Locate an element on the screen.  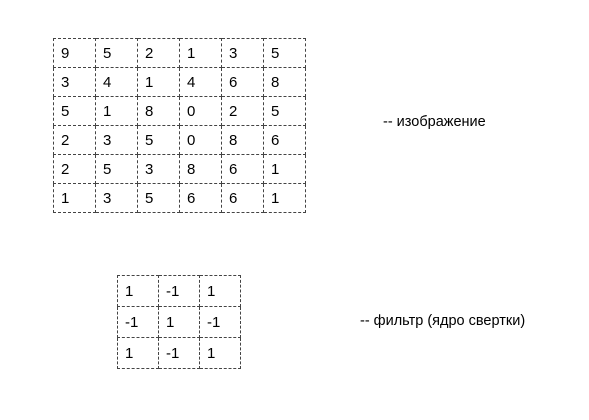
image-matrix-row: 253861 is located at coordinates (179, 169).